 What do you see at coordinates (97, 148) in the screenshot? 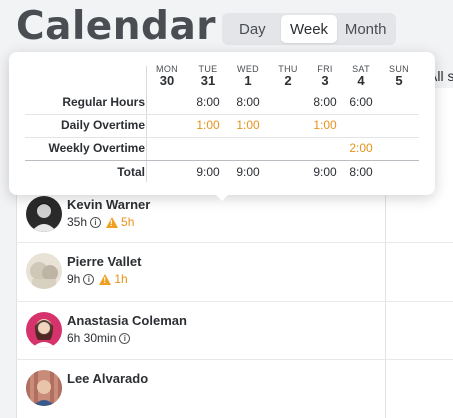
I see `row-label-weekly-overtime: Weekly Overtime` at bounding box center [97, 148].